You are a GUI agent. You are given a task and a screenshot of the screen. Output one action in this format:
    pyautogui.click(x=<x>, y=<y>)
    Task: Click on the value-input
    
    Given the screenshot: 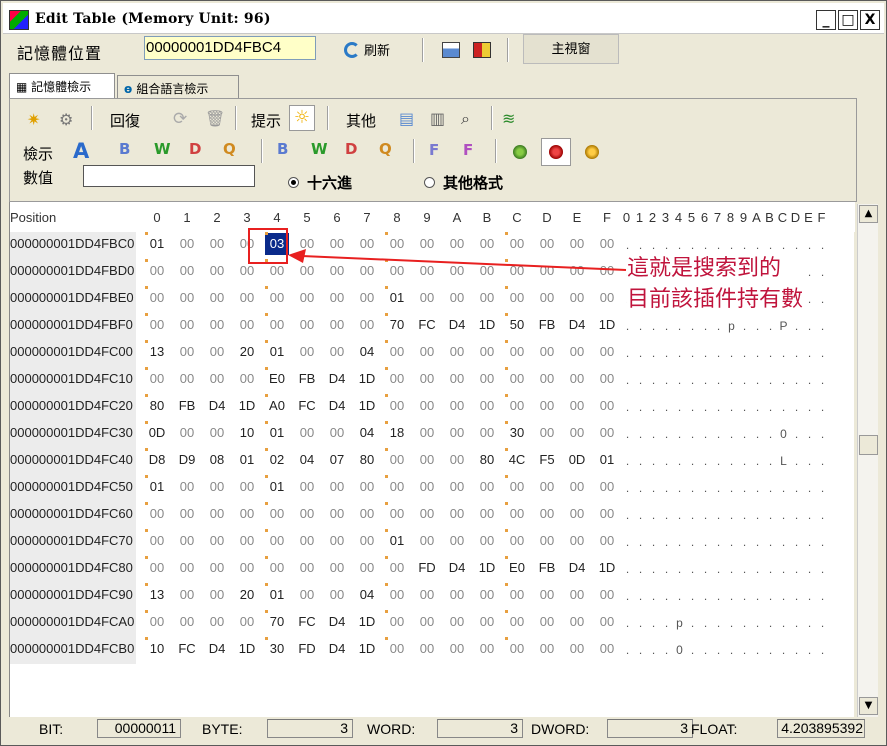 What is the action you would take?
    pyautogui.click(x=169, y=176)
    